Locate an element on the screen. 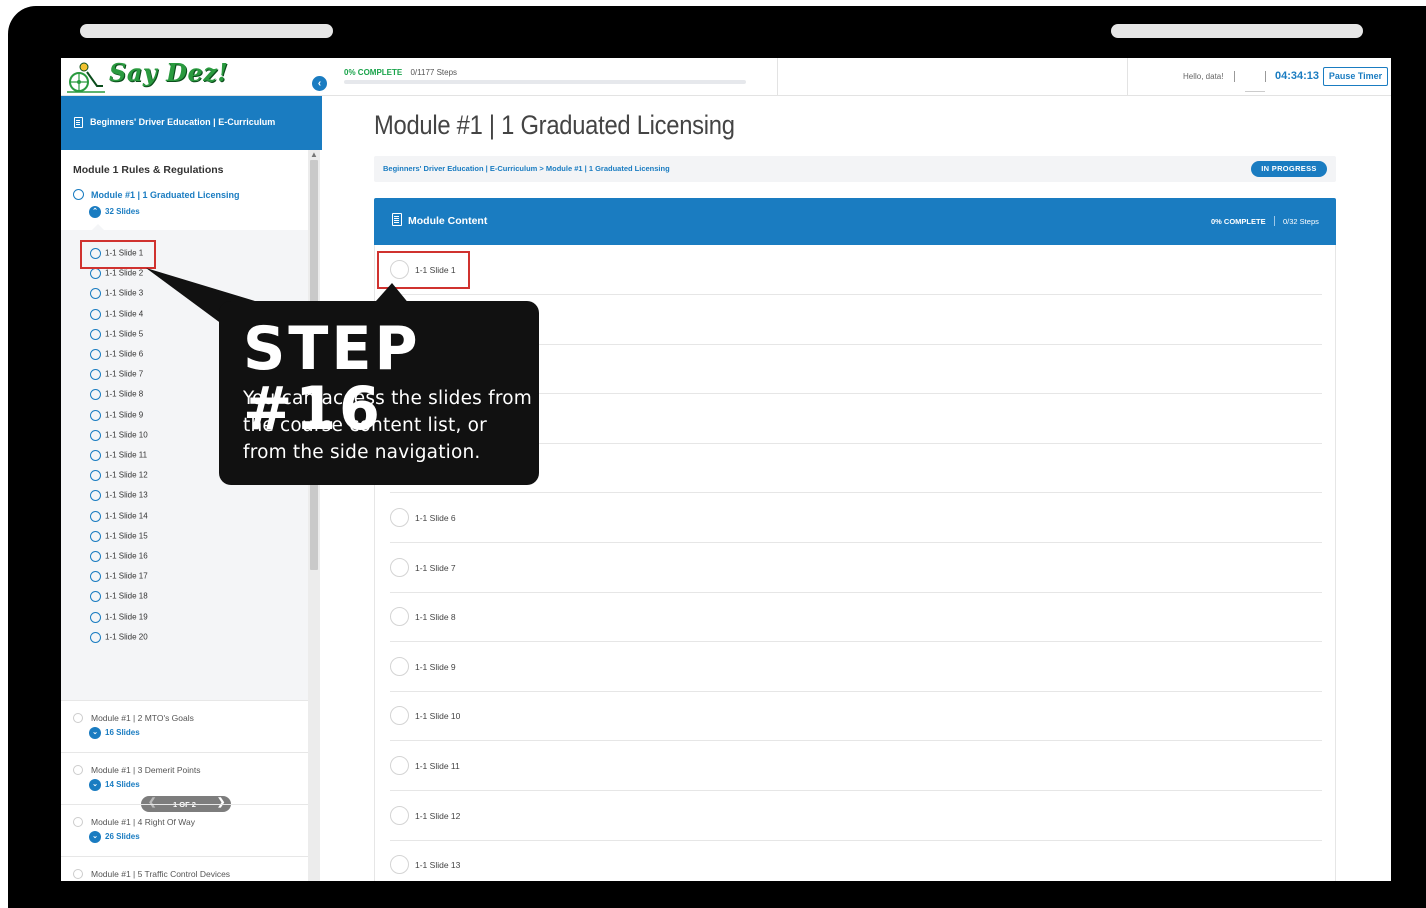 The height and width of the screenshot is (908, 1426). module-name: Module #1 | 5 Traffic Control Devices is located at coordinates (160, 874).